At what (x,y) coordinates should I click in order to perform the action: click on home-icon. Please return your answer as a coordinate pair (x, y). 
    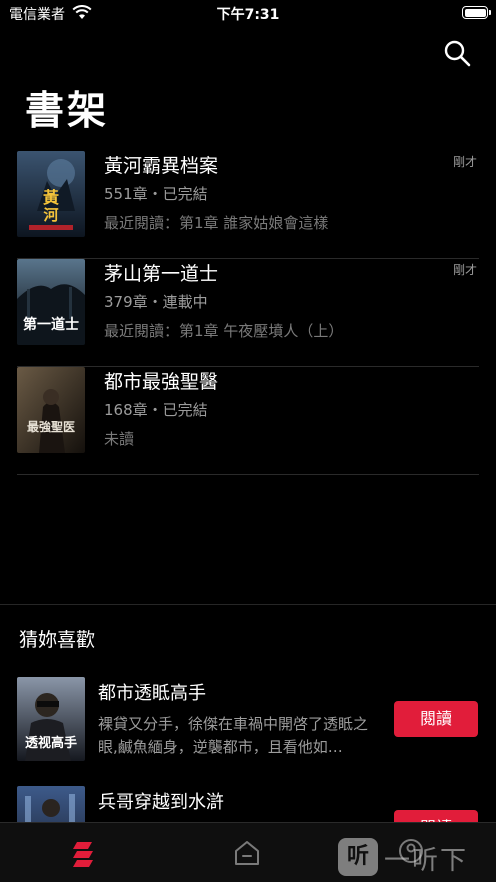
    Looking at the image, I should click on (247, 853).